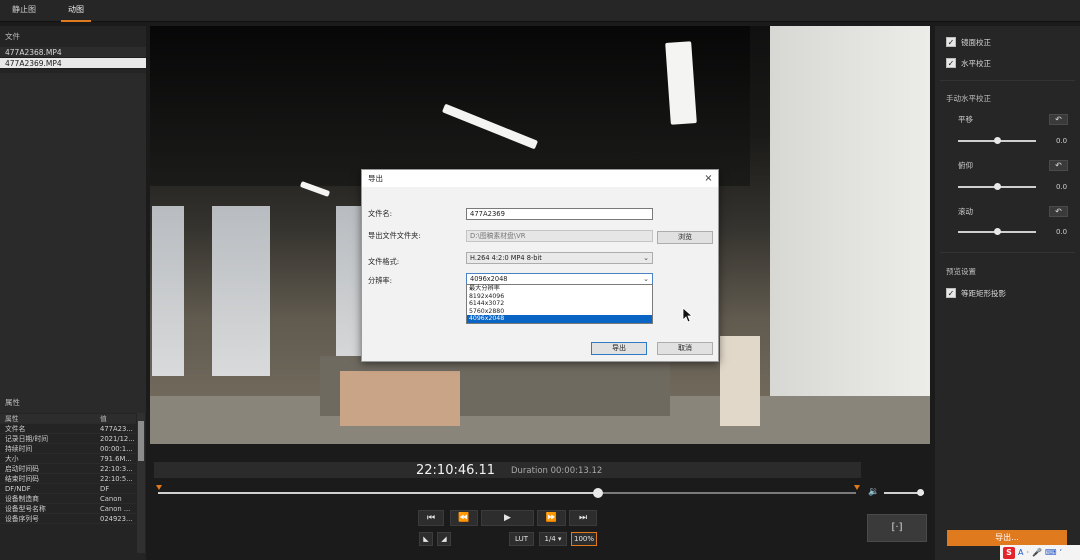 This screenshot has width=1080, height=560. I want to click on play-button: ▶, so click(507, 518).